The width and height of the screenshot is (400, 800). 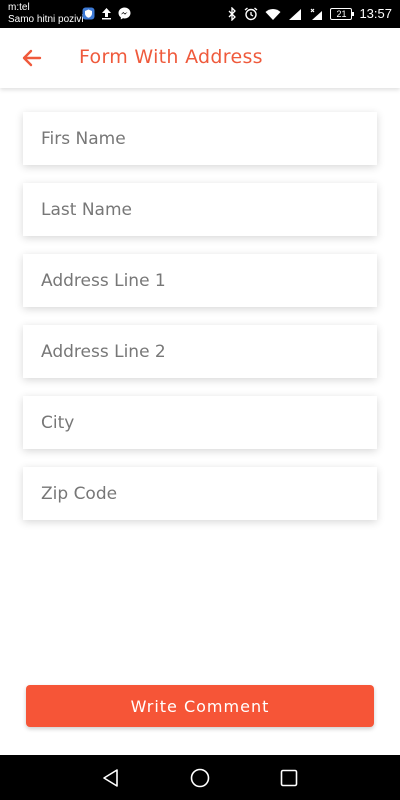 I want to click on wifi-icon, so click(x=273, y=14).